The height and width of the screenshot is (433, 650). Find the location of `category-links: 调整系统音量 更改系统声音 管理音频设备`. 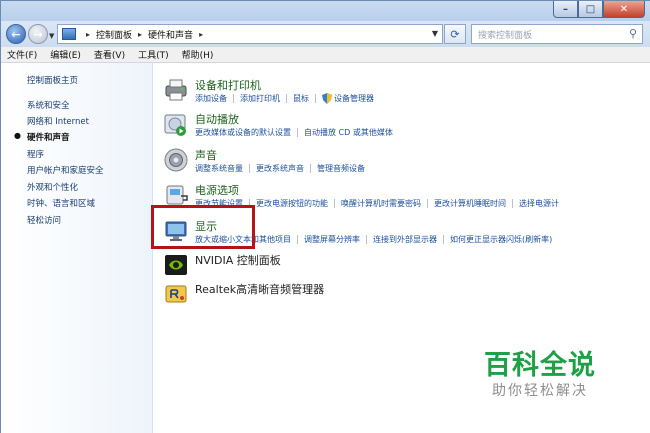

category-links: 调整系统音量 更改系统声音 管理音频设备 is located at coordinates (280, 168).